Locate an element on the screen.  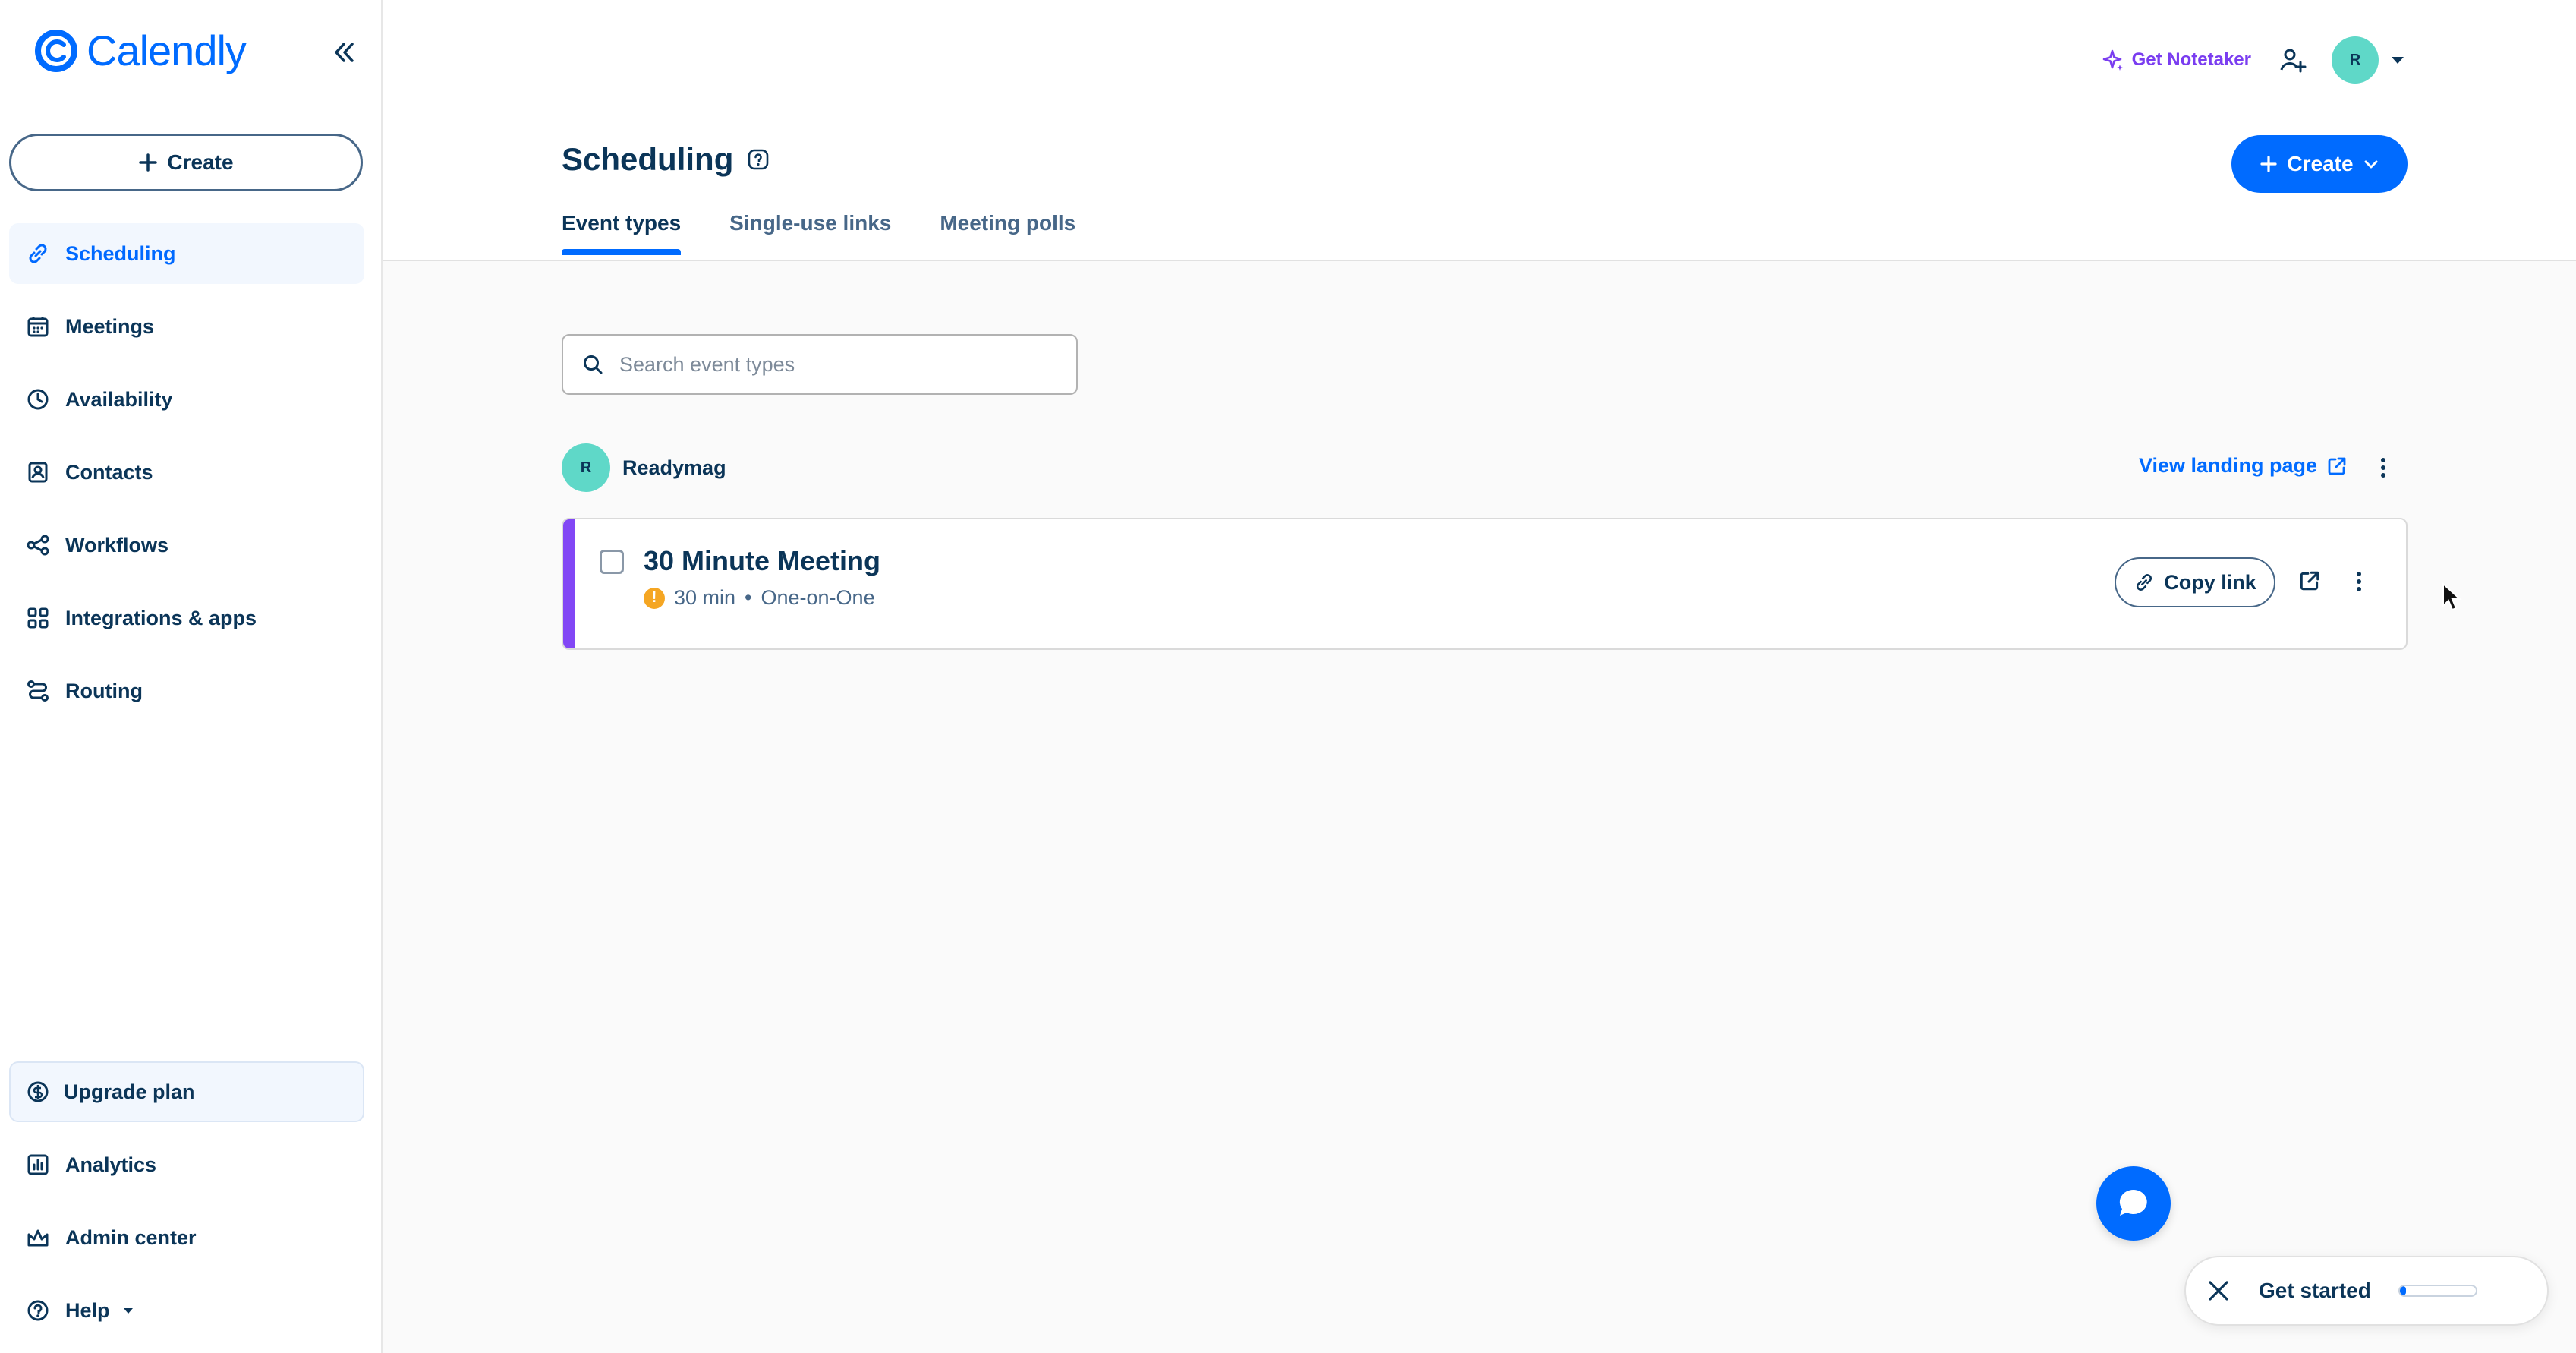
collapse-sidebar-button is located at coordinates (344, 52).